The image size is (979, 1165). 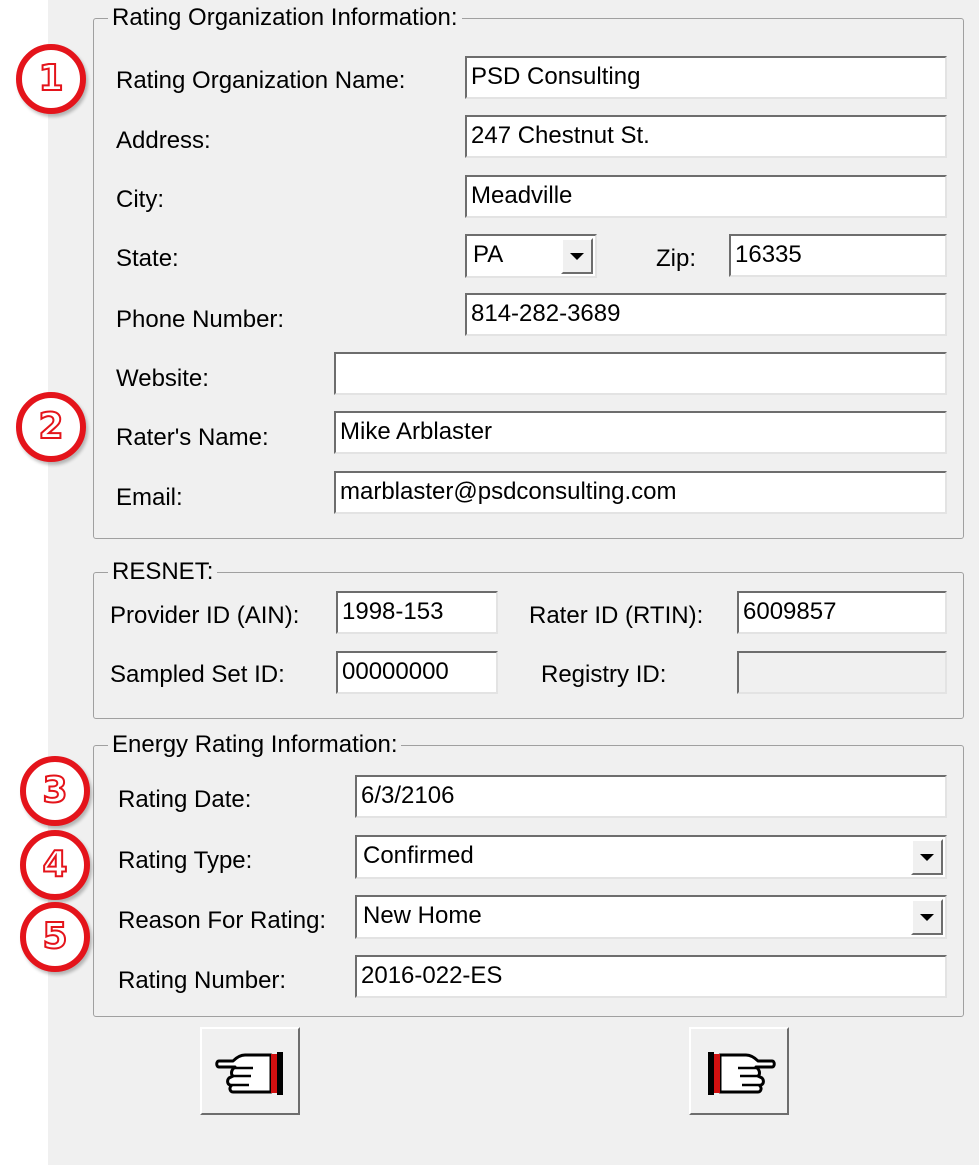 I want to click on badge-number: 4, so click(x=54, y=865).